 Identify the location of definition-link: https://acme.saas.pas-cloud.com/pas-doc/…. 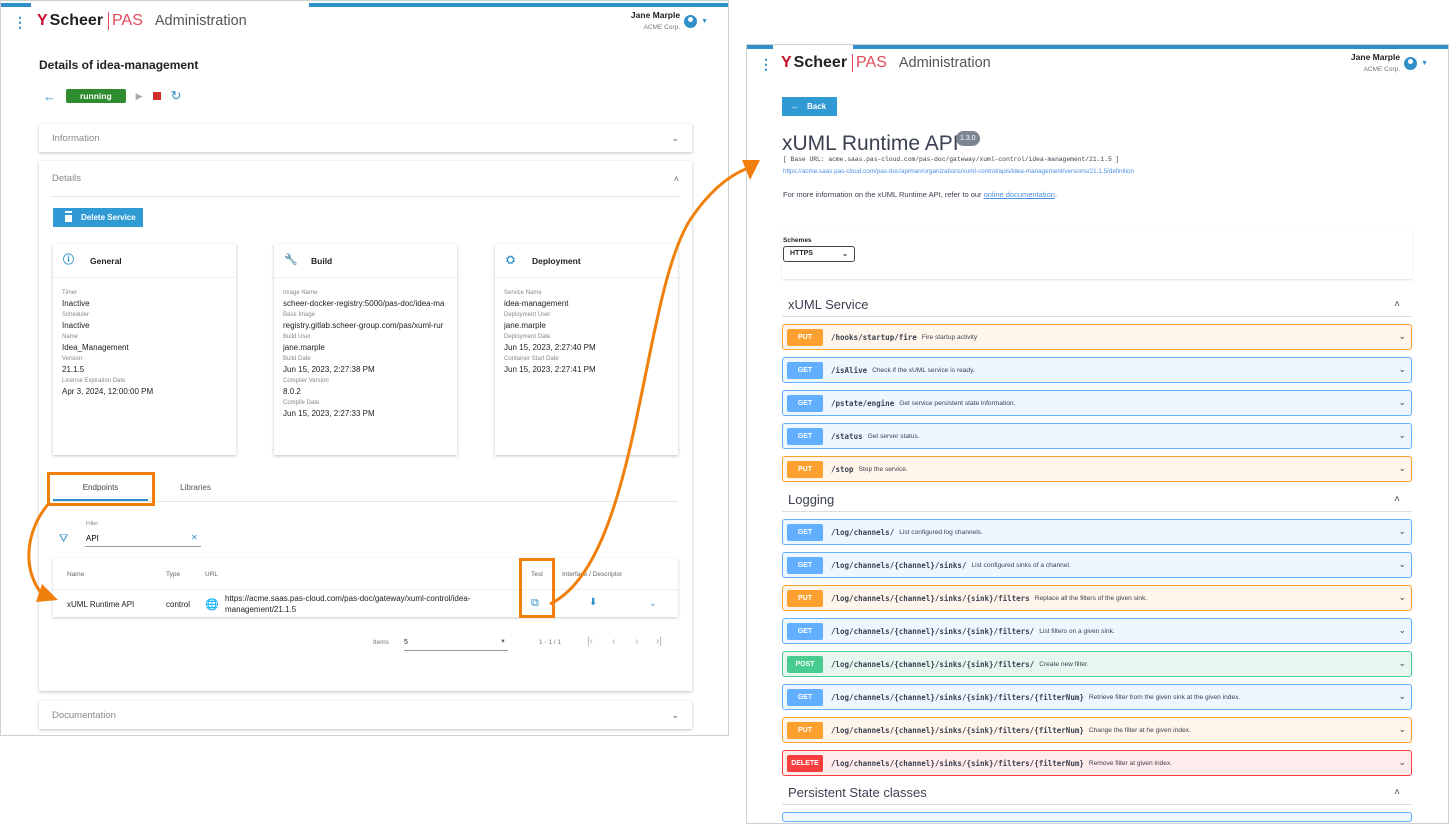
(958, 171).